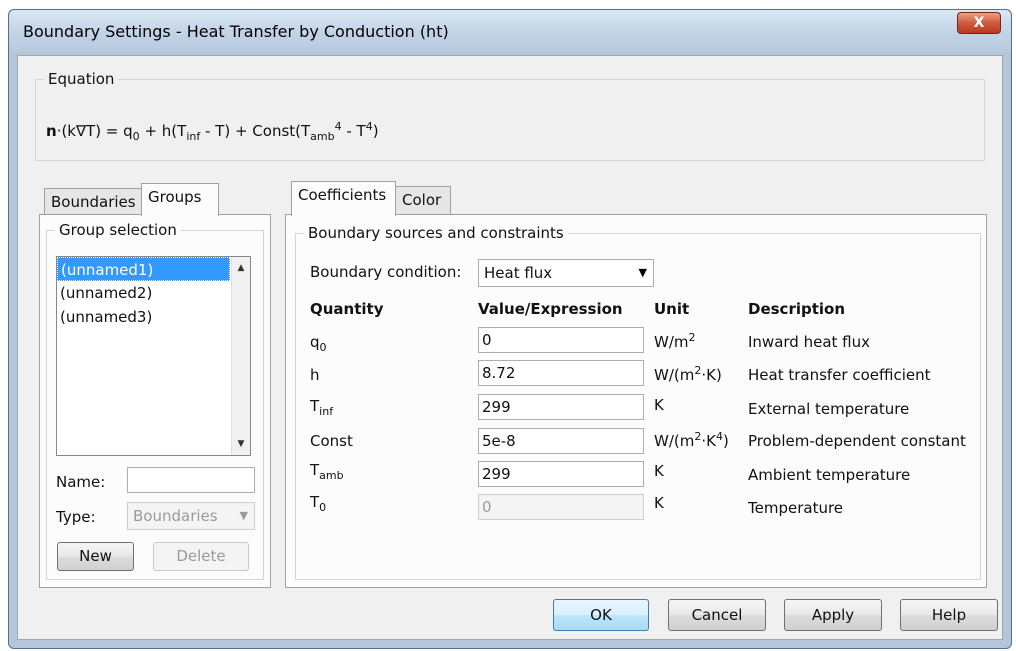 This screenshot has height=651, width=1016. I want to click on type-label: Type:, so click(76, 517).